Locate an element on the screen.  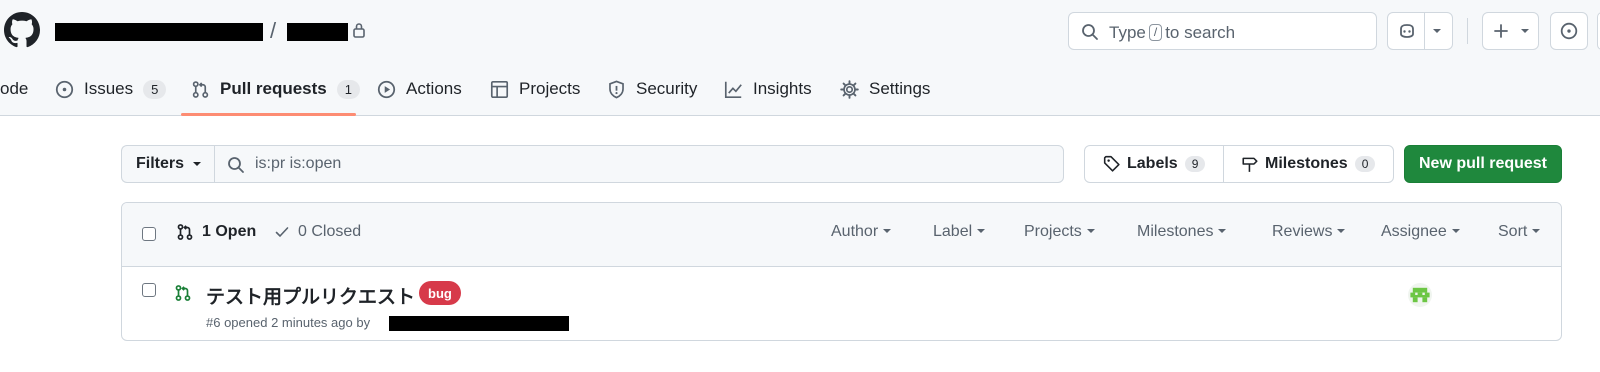
tab-issues-label: Issues is located at coordinates (109, 88).